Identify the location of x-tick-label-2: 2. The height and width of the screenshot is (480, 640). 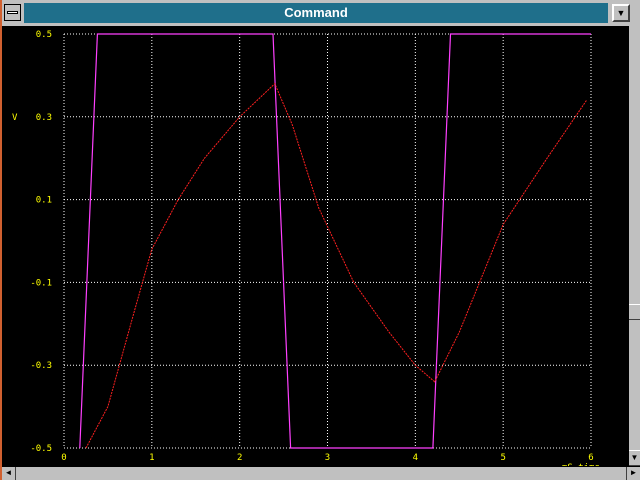
(239, 458).